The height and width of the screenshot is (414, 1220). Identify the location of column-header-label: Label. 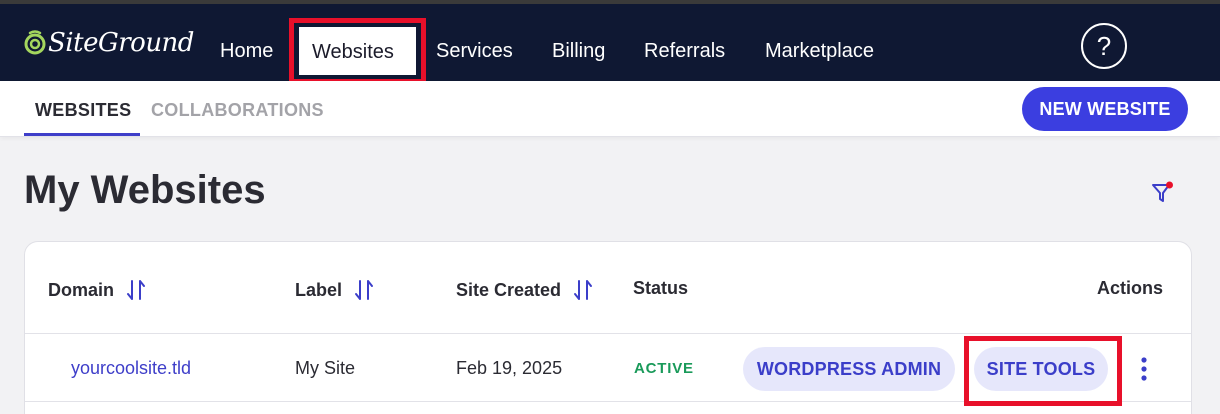
(335, 290).